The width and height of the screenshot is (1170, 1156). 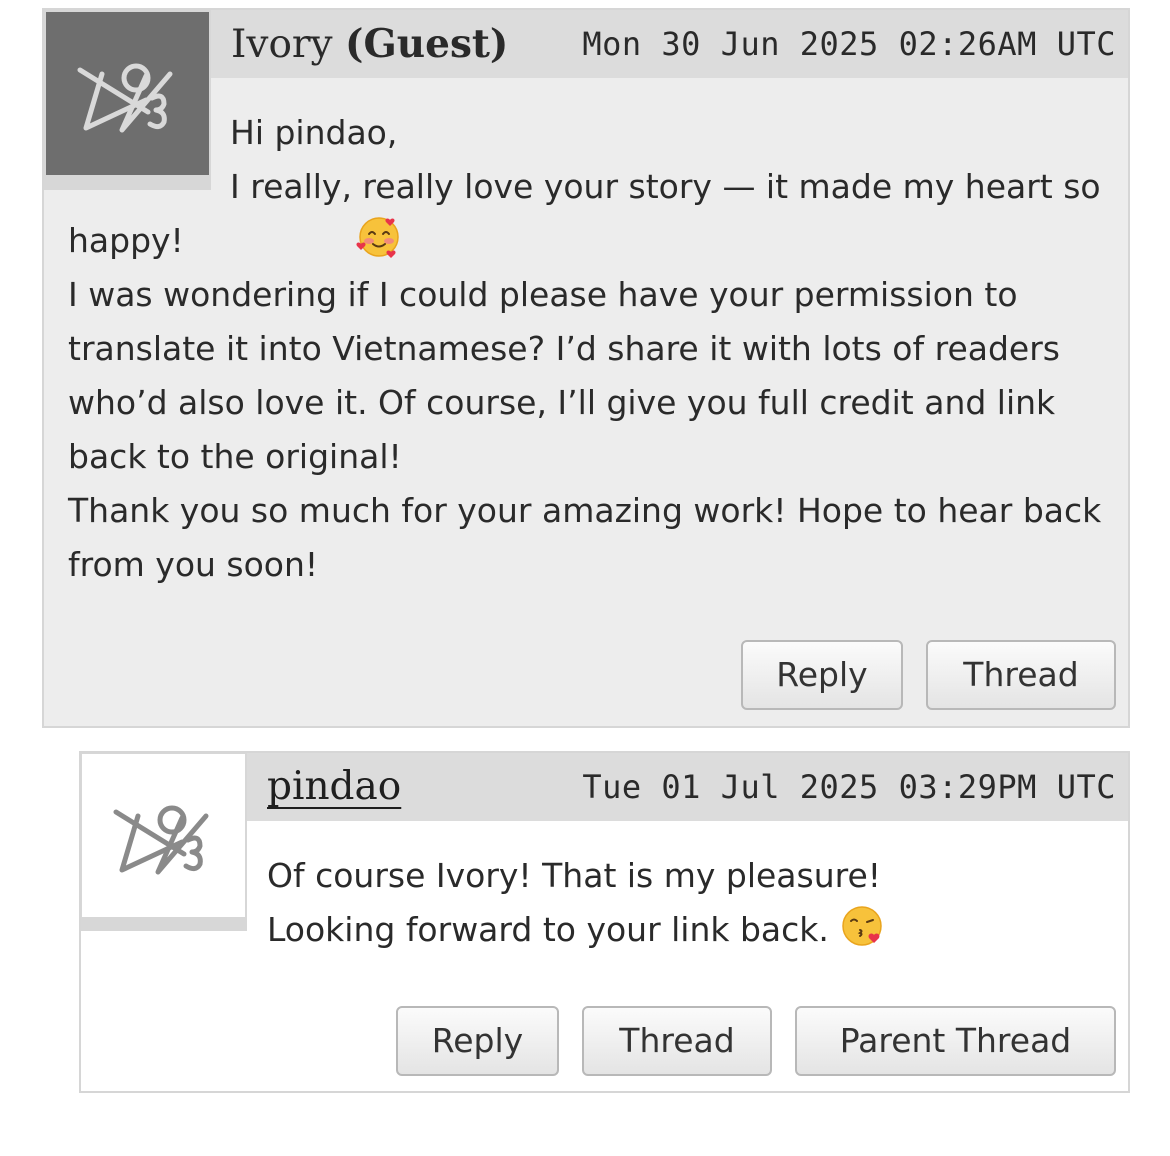 What do you see at coordinates (163, 835) in the screenshot?
I see `default-avatar-icon` at bounding box center [163, 835].